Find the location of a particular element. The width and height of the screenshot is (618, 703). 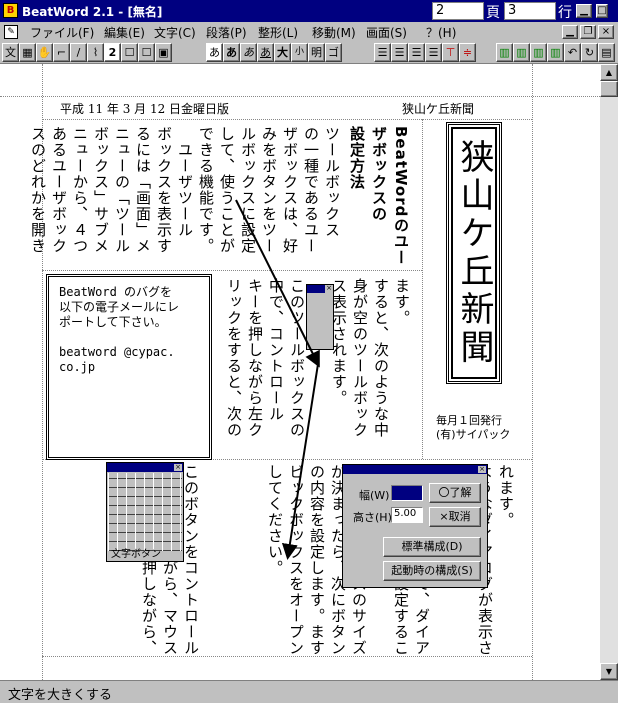

vertical-scrollbar: ▲ ▼ is located at coordinates (609, 372).